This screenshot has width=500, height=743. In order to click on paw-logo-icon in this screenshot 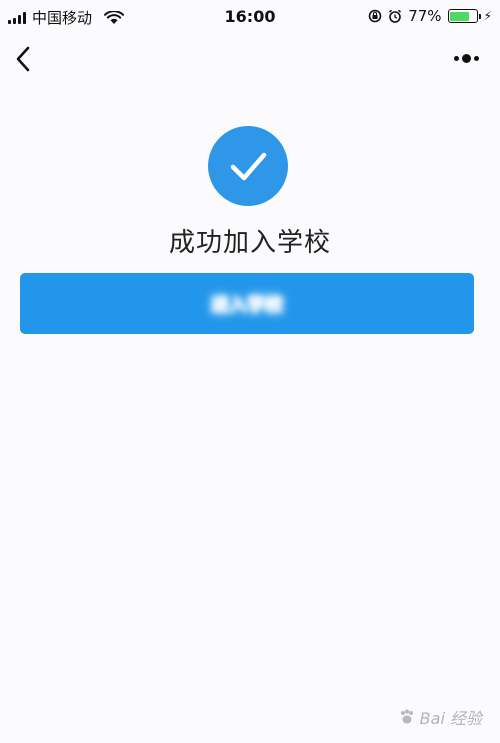, I will do `click(406, 716)`.